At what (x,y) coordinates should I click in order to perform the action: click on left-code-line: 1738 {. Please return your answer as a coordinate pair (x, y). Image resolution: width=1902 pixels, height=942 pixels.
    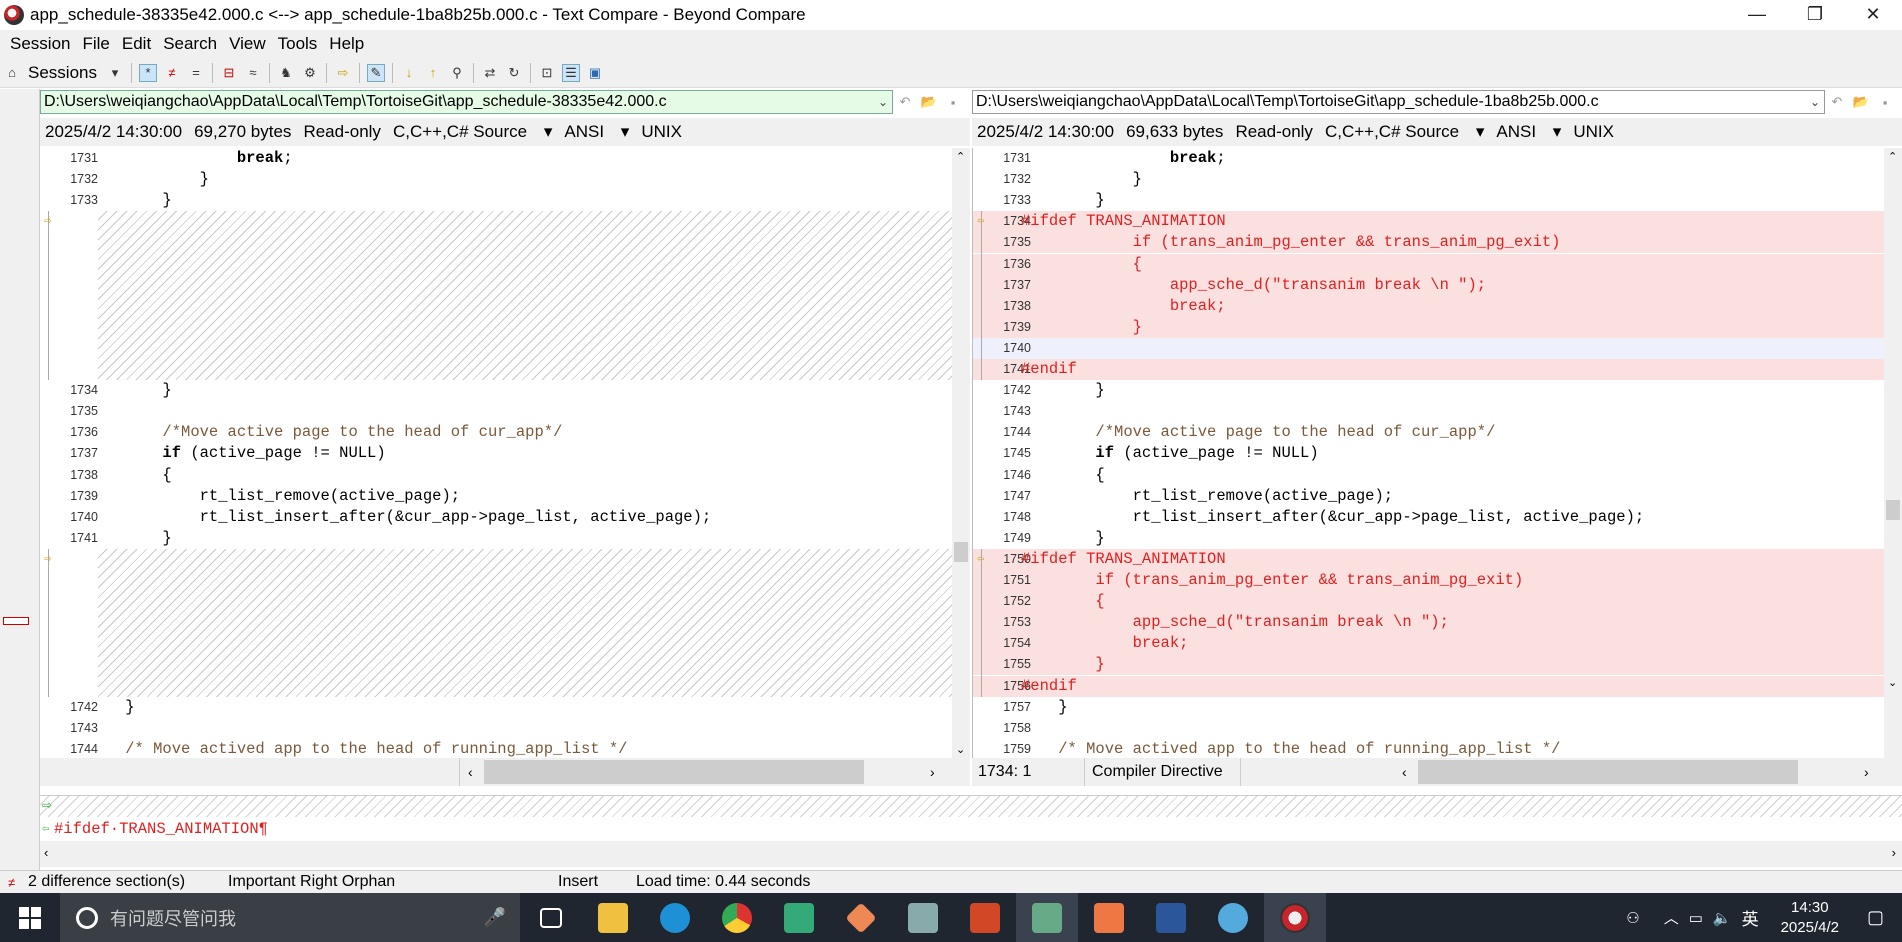
    Looking at the image, I should click on (505, 475).